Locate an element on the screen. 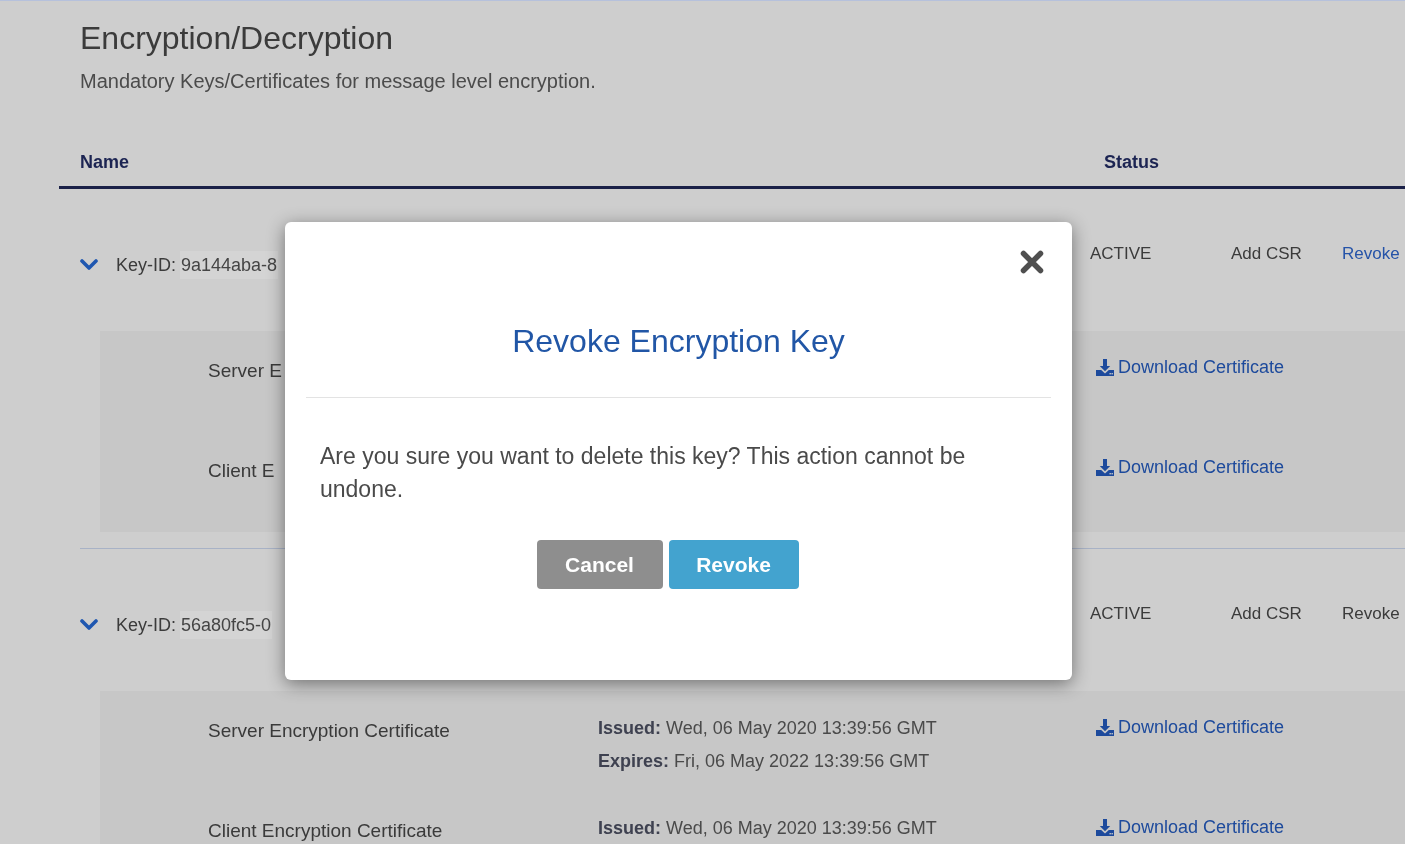 The image size is (1405, 844). column-header: Name is located at coordinates (105, 161).